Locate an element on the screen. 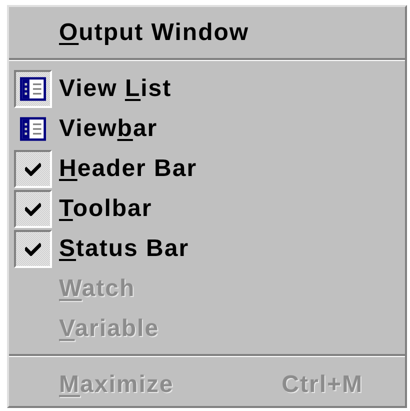 This screenshot has width=410, height=411. menu-item: Status Bar is located at coordinates (207, 249).